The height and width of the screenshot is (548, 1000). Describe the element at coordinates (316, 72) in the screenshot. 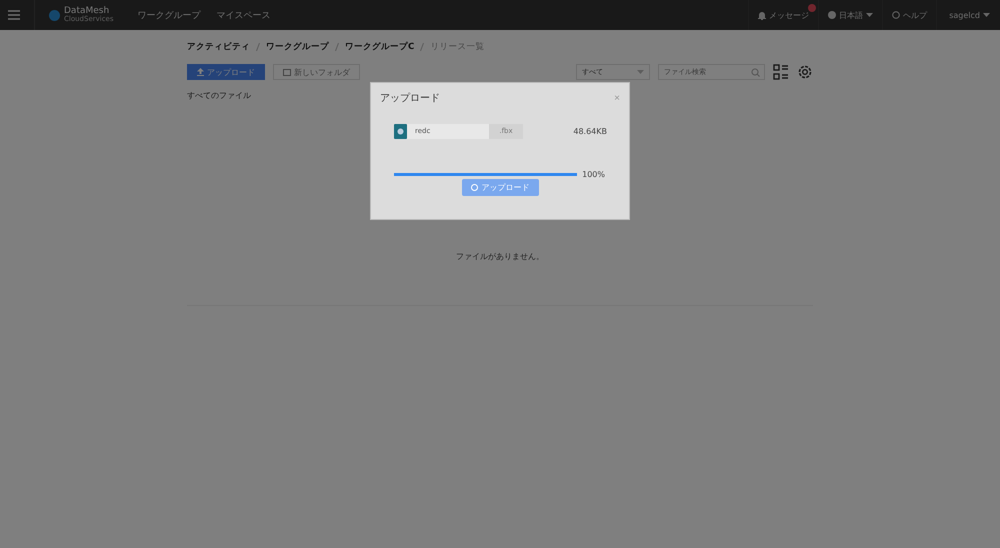

I see `new-folder-button: 新しいフォルダ` at that location.